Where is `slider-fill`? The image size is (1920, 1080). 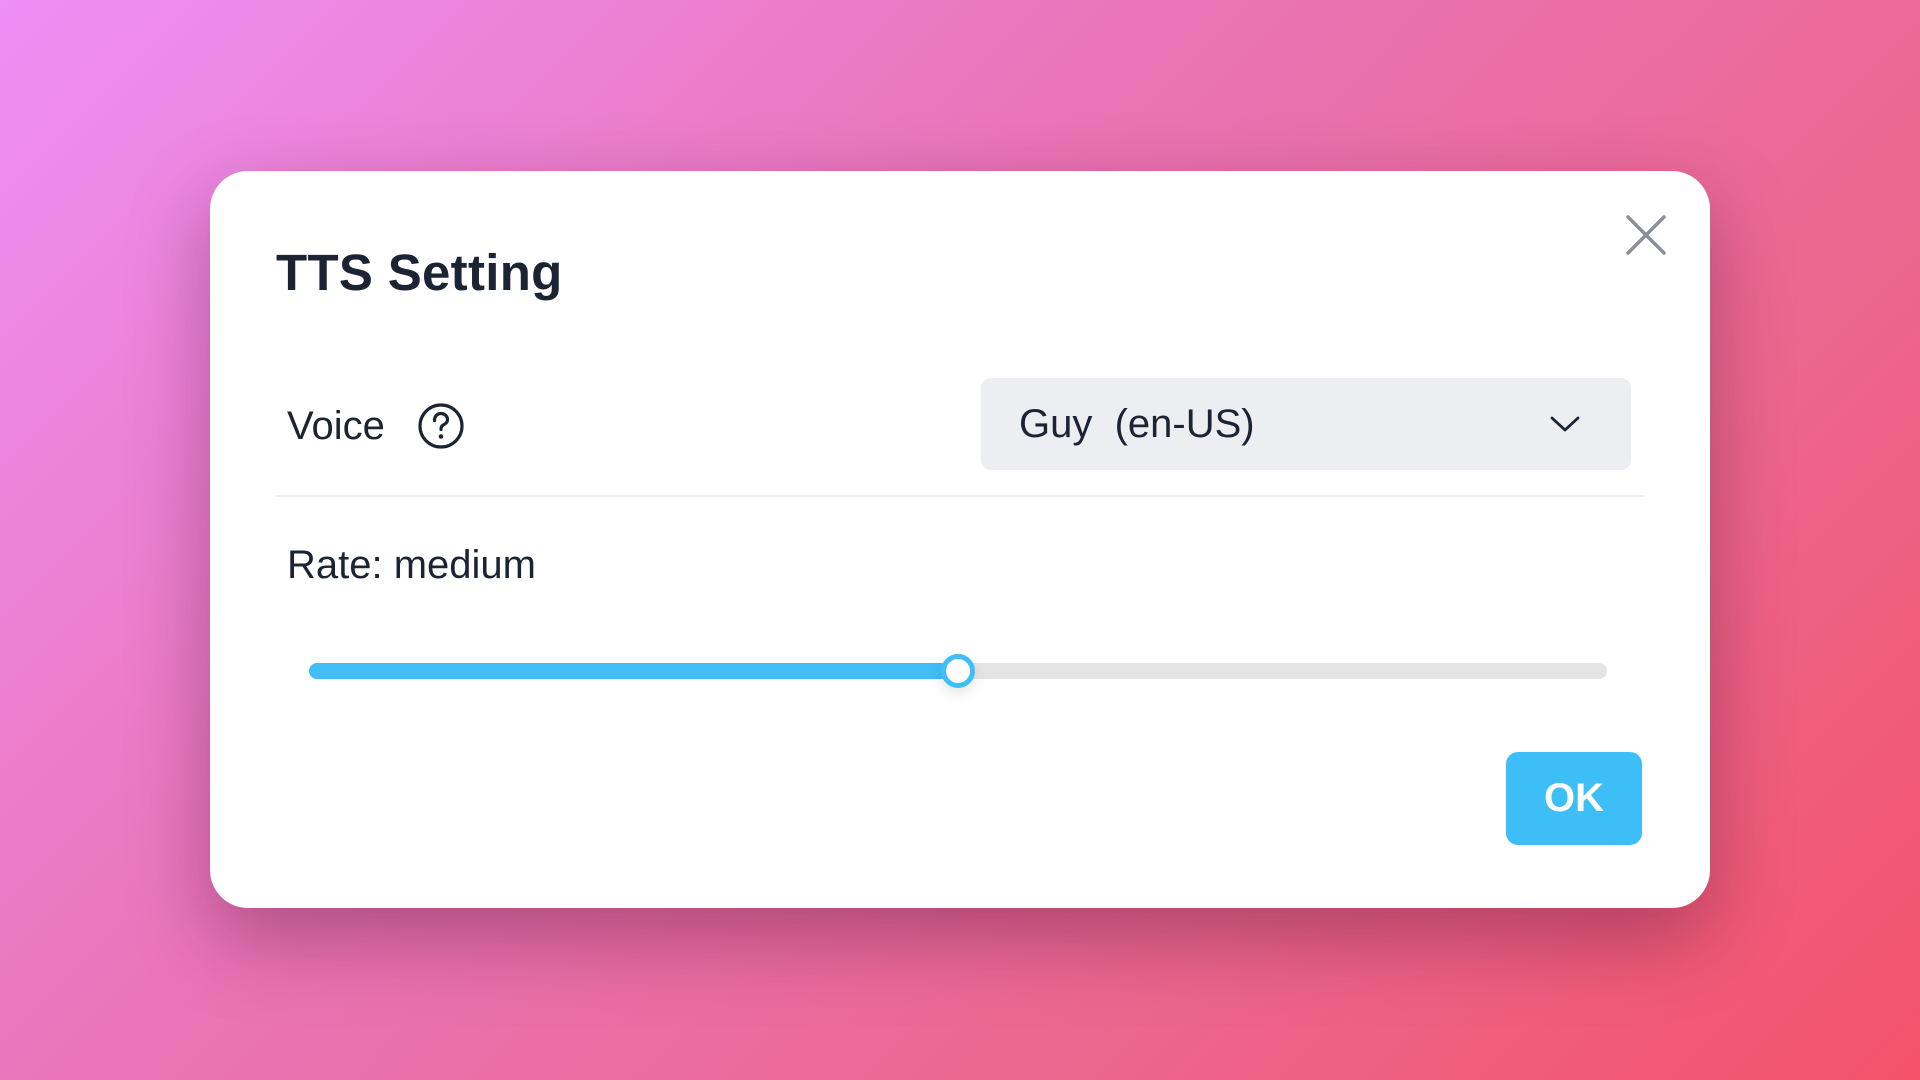
slider-fill is located at coordinates (633, 671).